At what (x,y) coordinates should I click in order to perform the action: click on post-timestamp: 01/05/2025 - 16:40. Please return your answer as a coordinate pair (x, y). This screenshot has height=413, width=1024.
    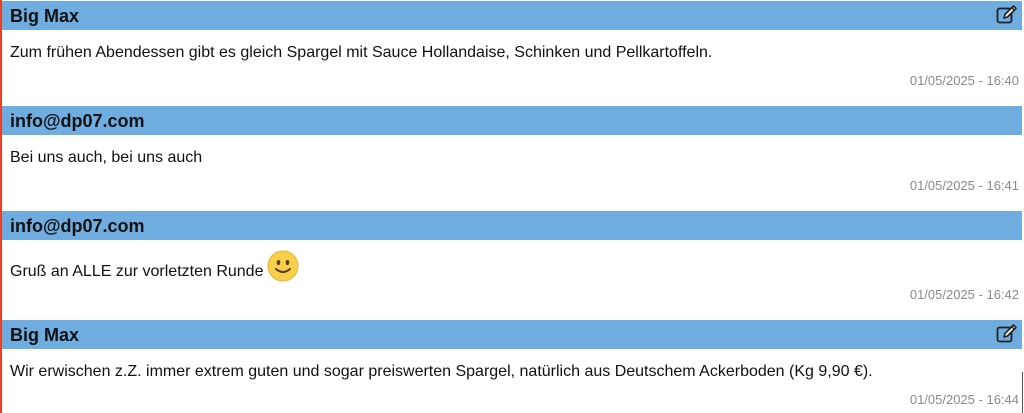
    Looking at the image, I should click on (964, 80).